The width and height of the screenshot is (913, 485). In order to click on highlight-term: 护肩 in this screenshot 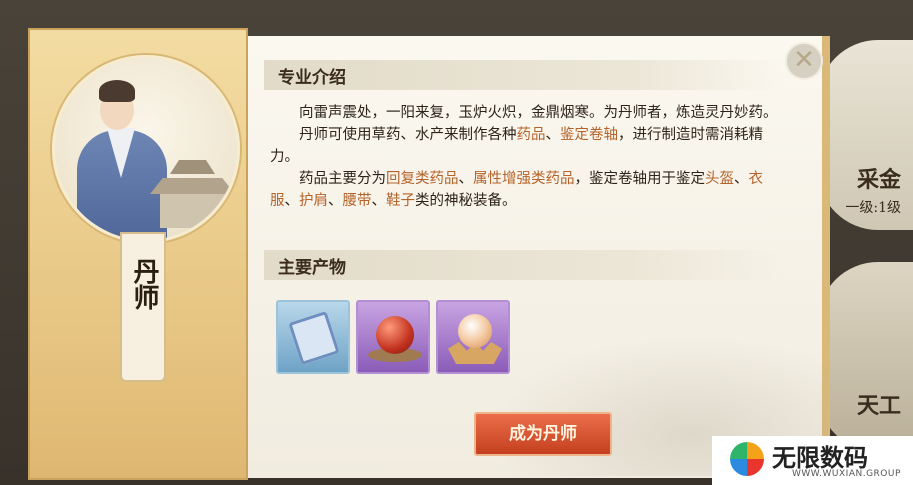, I will do `click(313, 201)`.